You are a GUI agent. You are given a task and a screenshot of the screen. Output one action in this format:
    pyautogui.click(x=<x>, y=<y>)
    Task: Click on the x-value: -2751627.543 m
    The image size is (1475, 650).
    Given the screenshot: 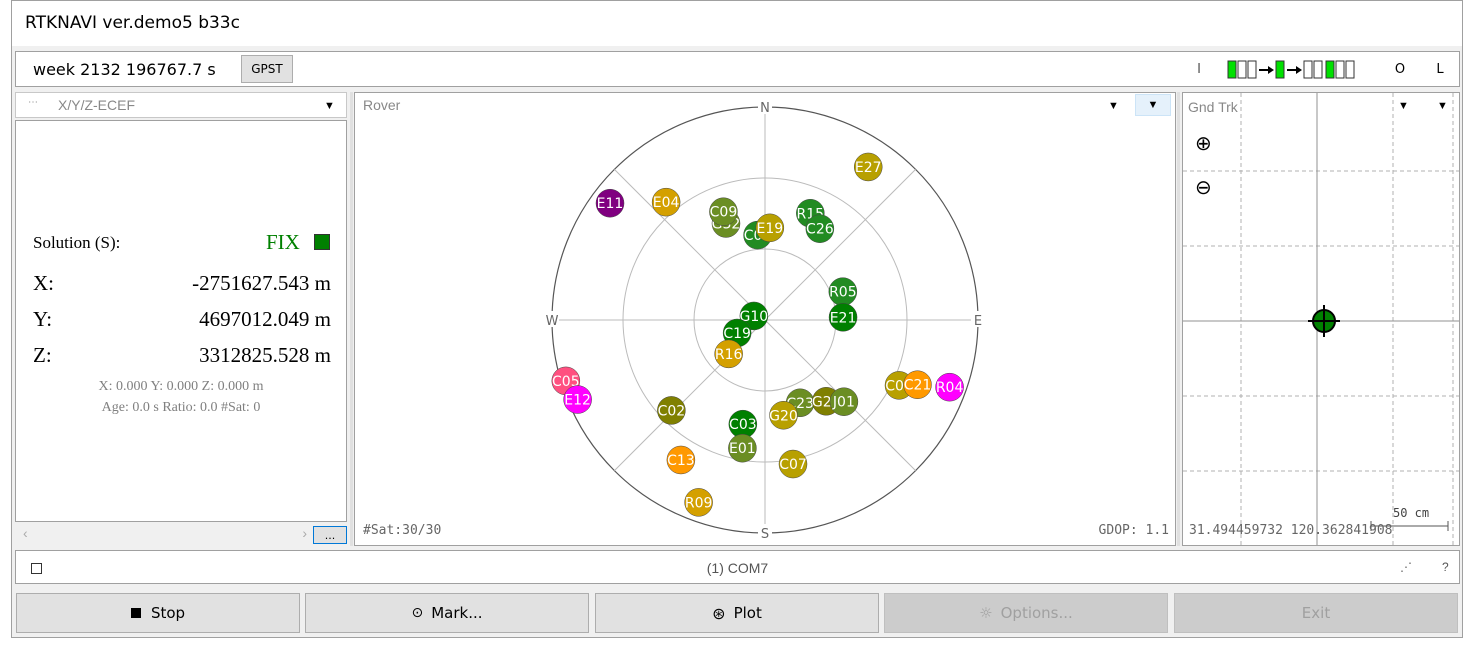 What is the action you would take?
    pyautogui.click(x=261, y=283)
    